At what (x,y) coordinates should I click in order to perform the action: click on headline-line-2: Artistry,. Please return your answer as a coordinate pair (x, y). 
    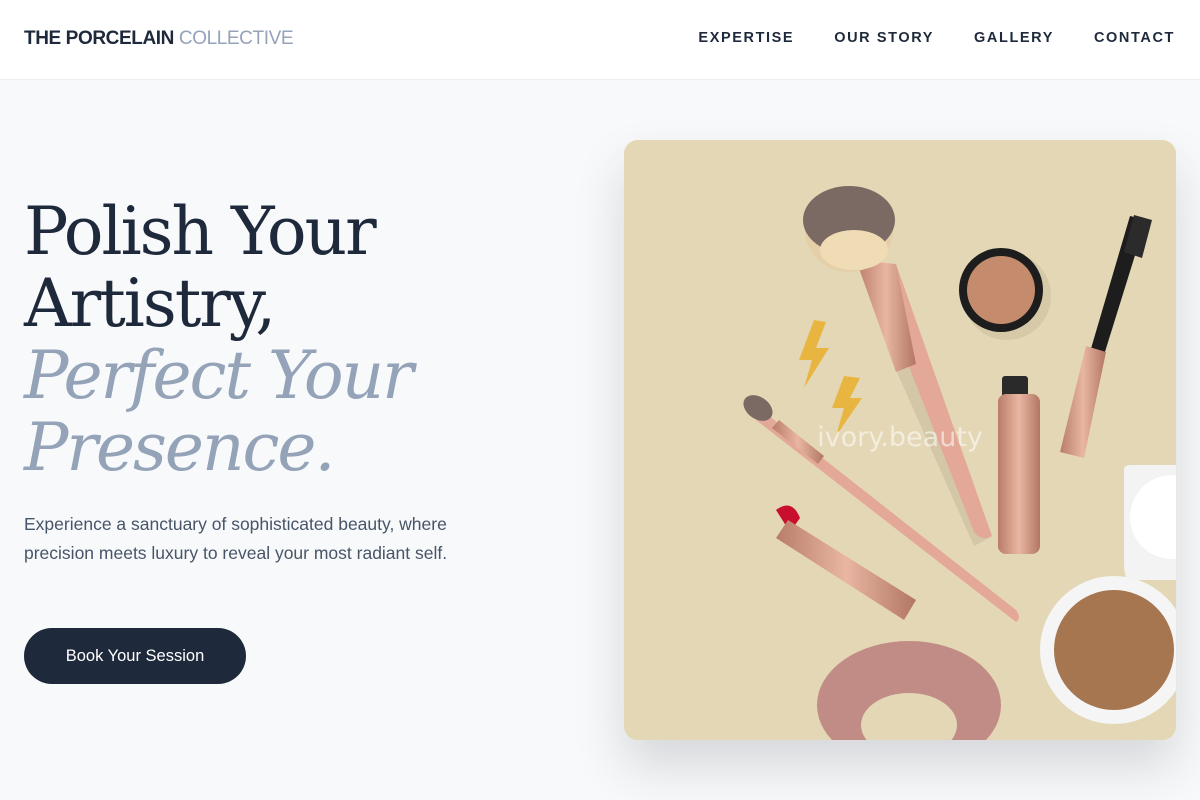
    Looking at the image, I should click on (150, 303).